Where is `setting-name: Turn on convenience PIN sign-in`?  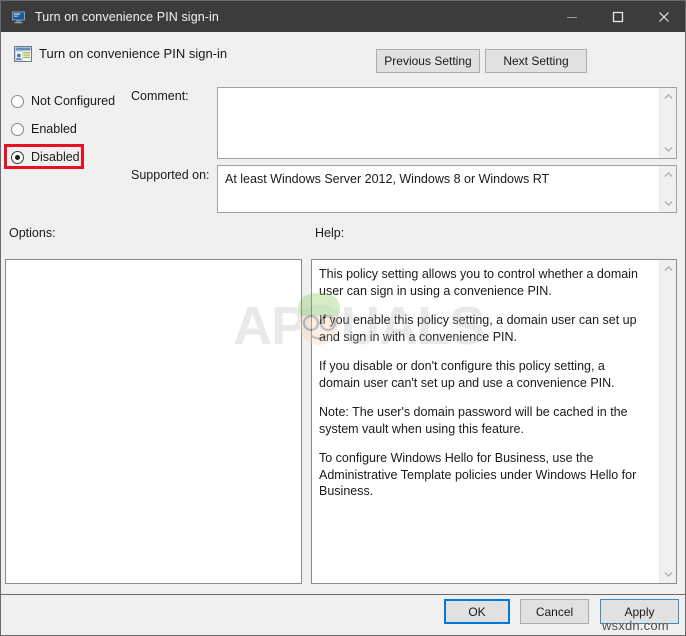 setting-name: Turn on convenience PIN sign-in is located at coordinates (133, 53).